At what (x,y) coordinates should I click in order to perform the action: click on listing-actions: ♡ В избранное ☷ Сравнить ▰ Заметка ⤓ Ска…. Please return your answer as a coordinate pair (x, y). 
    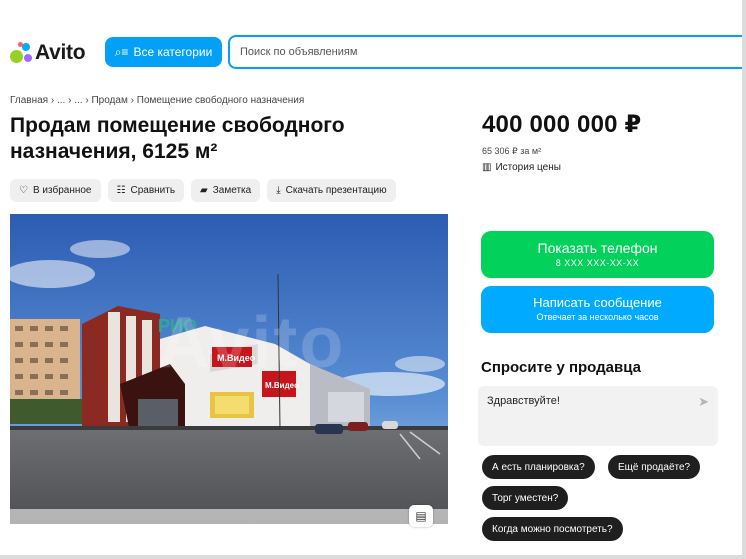
    Looking at the image, I should click on (203, 190).